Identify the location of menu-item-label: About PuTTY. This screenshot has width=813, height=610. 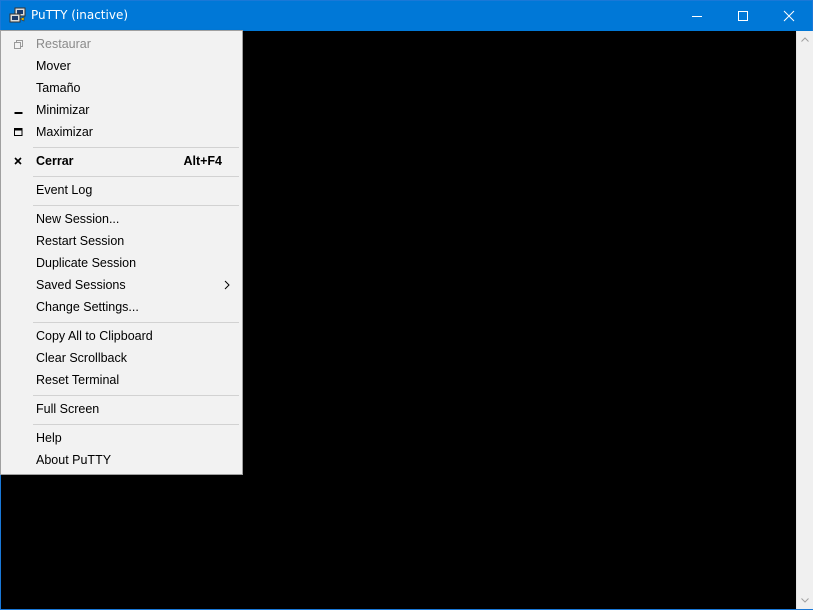
(74, 460).